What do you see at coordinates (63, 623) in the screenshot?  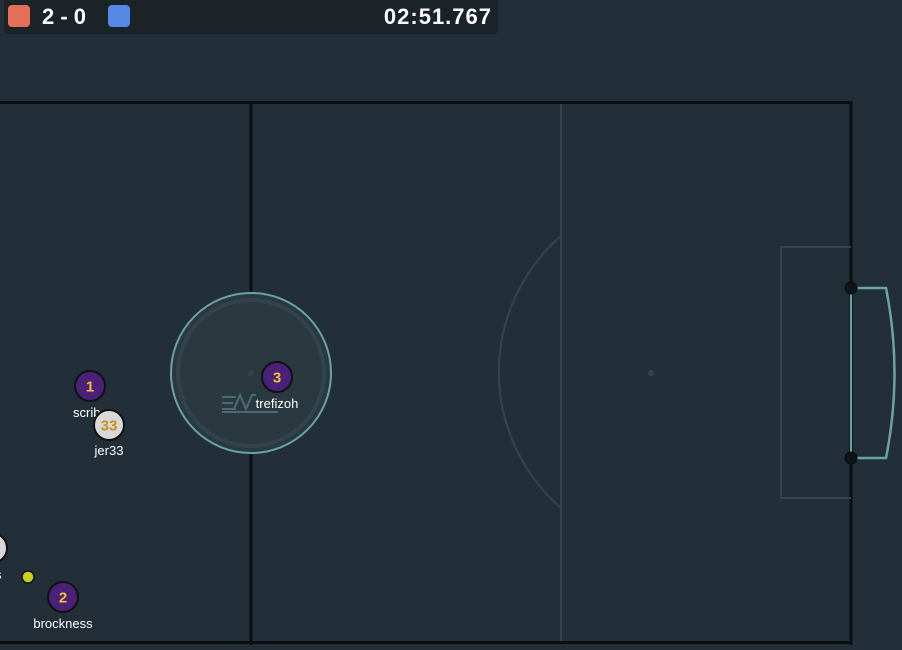 I see `player-name: brockness` at bounding box center [63, 623].